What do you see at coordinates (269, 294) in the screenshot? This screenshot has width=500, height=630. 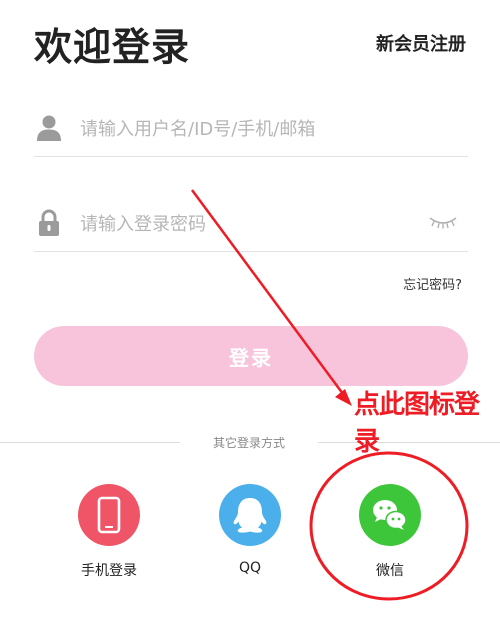 I see `annotation-arrow-line` at bounding box center [269, 294].